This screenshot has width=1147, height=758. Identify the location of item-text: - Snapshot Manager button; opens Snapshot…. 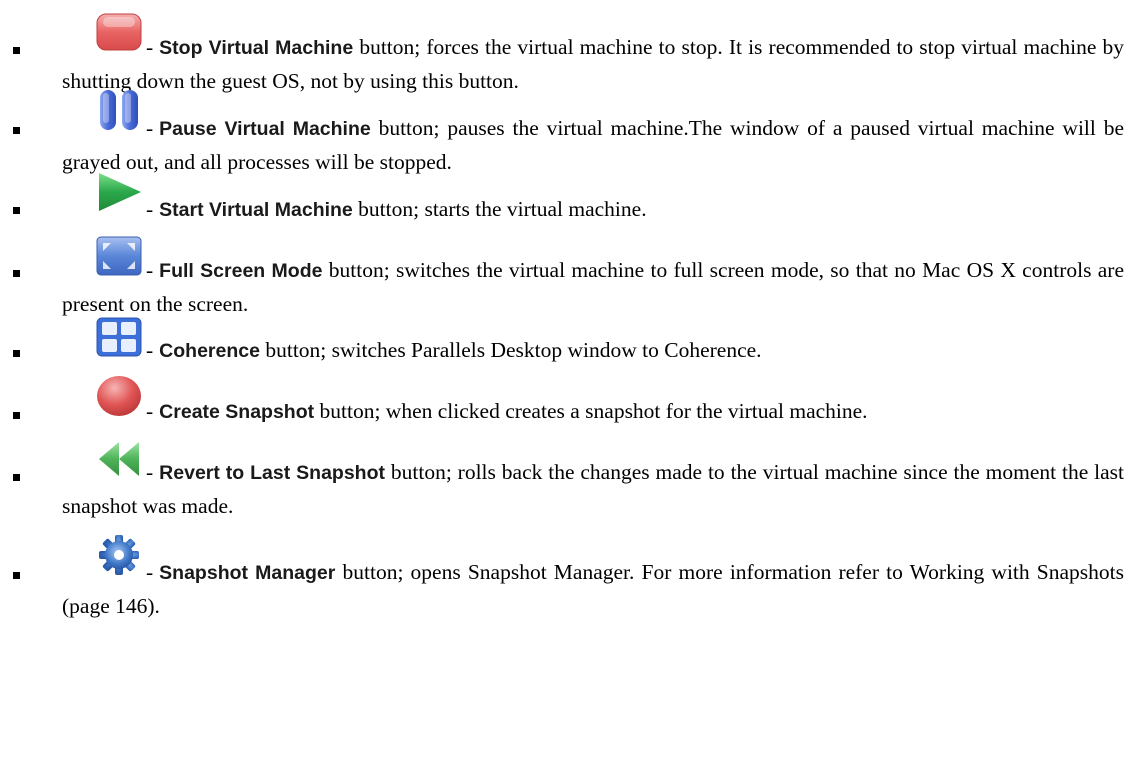
(593, 589).